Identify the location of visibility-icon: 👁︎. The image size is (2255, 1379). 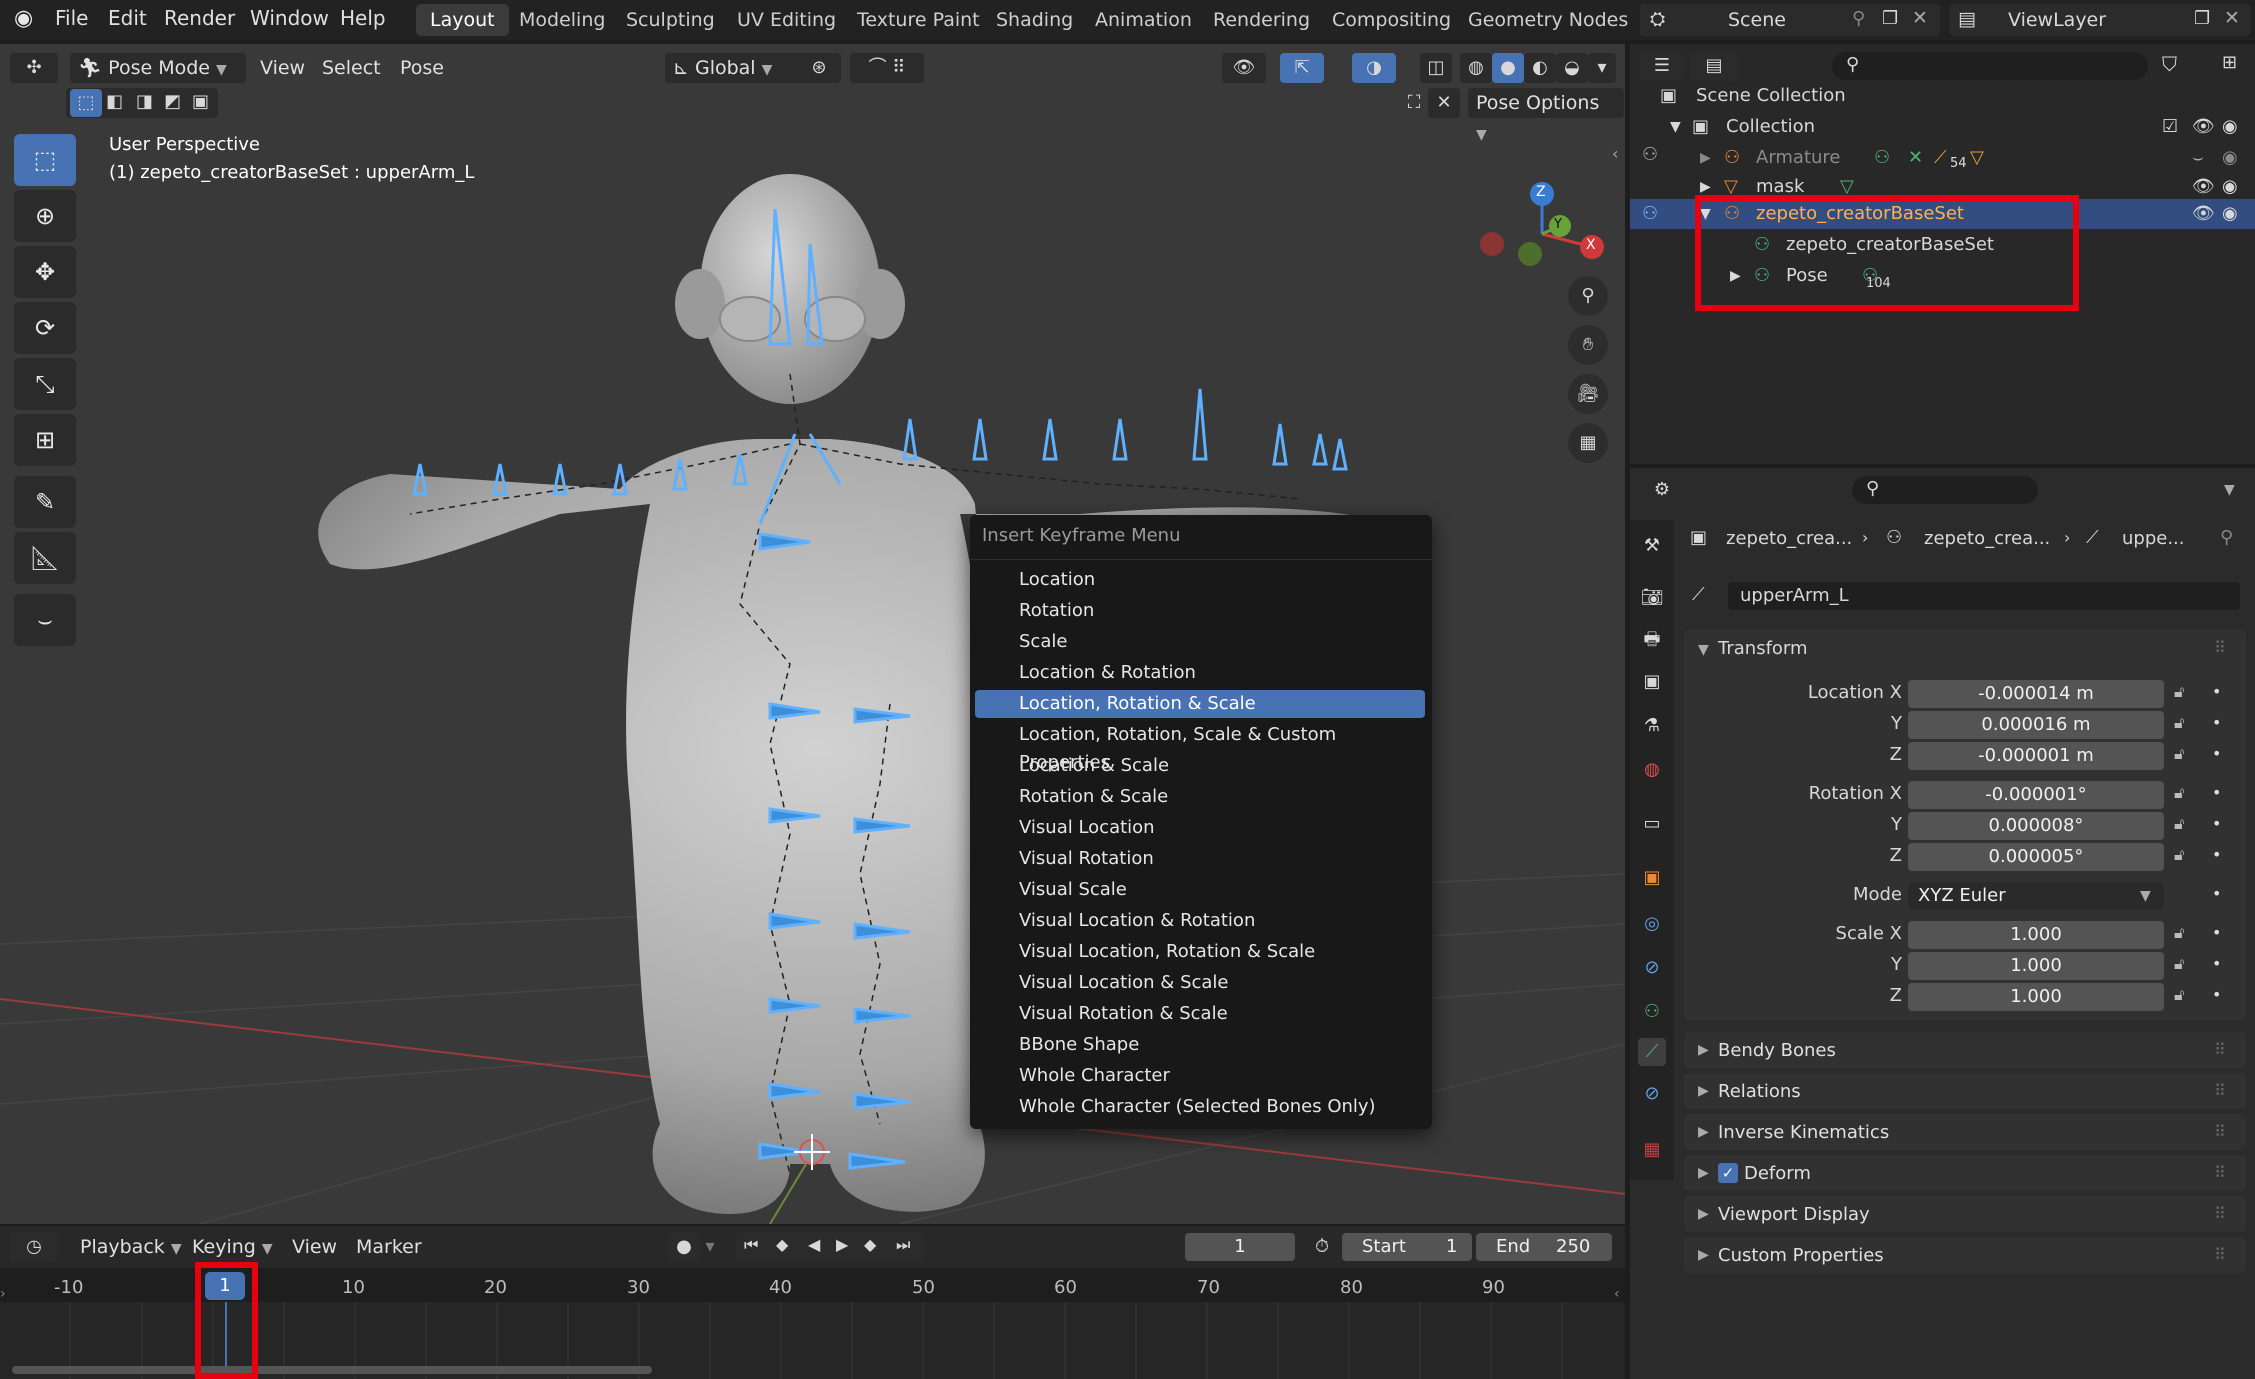
(1244, 68).